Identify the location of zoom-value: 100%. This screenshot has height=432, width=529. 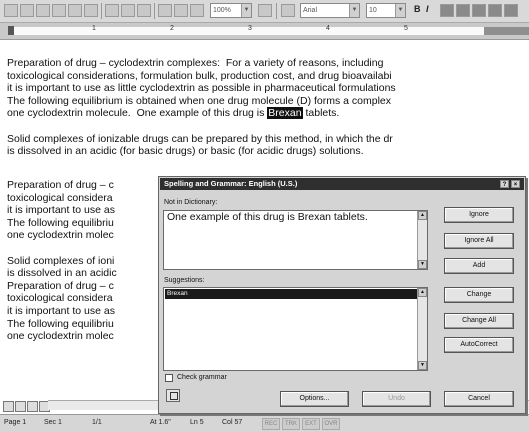
(222, 10).